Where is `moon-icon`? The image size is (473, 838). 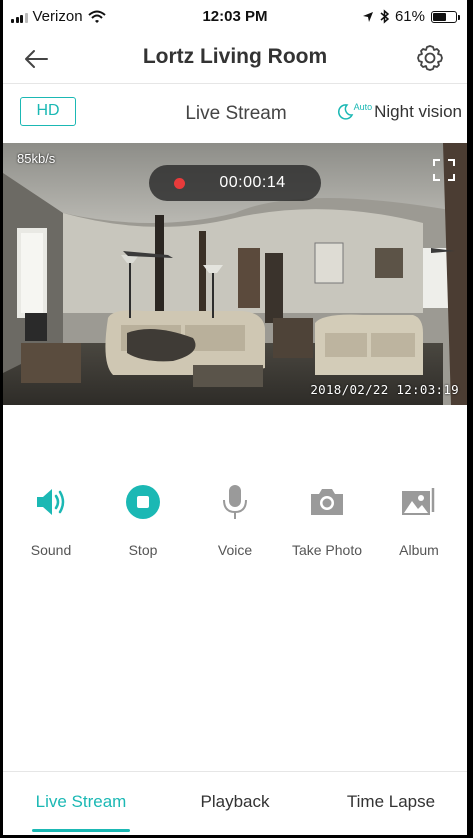 moon-icon is located at coordinates (345, 112).